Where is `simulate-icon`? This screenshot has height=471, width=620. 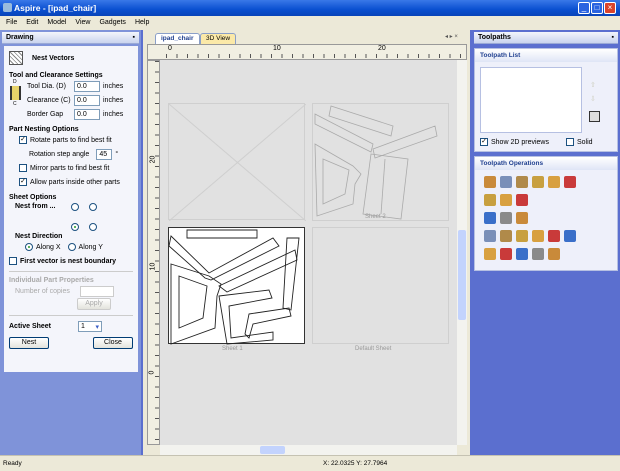 simulate-icon is located at coordinates (554, 236).